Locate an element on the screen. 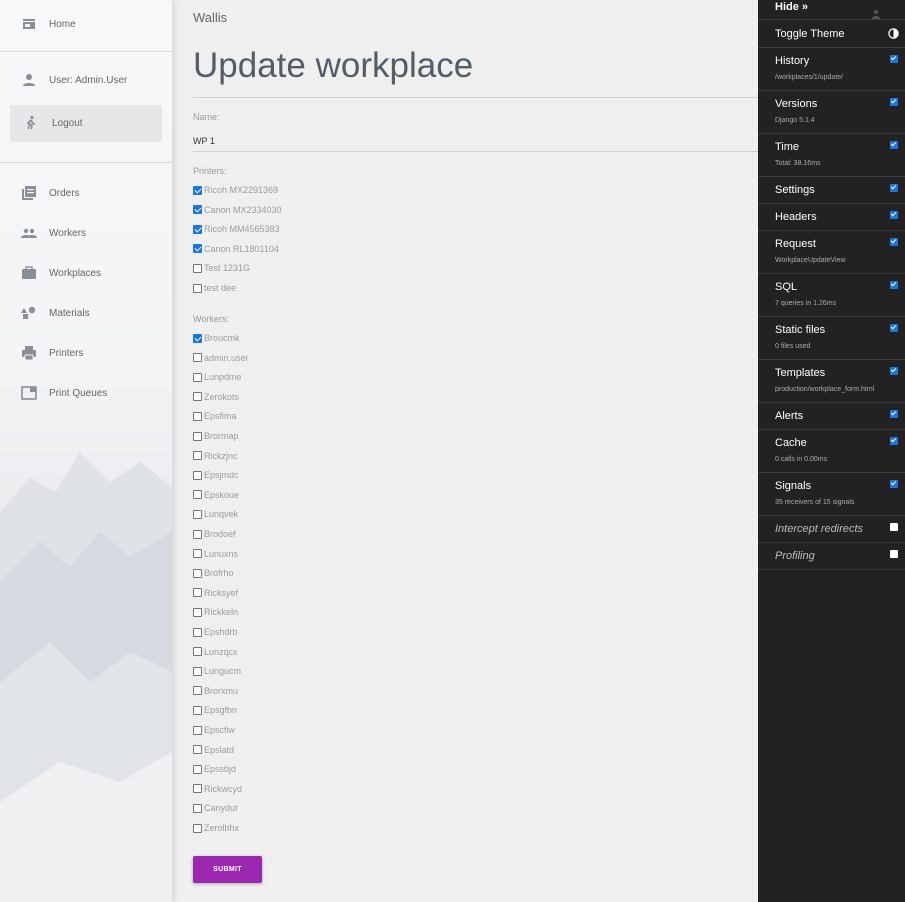 This screenshot has height=902, width=905. sidebar-item-orders: Orders is located at coordinates (86, 193).